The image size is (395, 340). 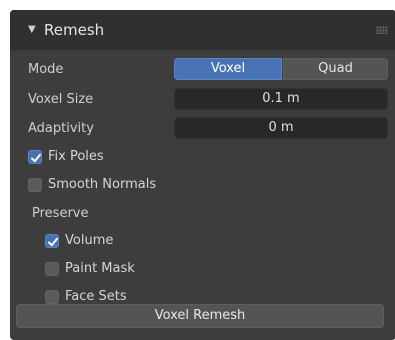 I want to click on preserve-paint-mask-checkbox: Paint Mask, so click(x=105, y=270).